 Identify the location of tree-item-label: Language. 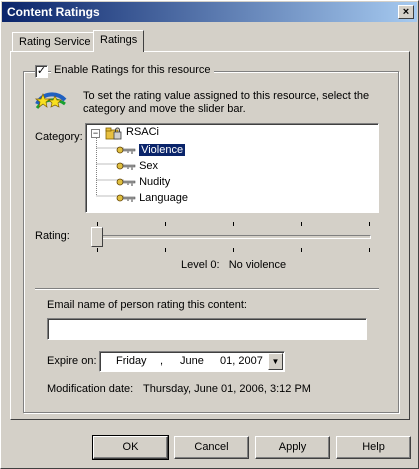
(164, 198).